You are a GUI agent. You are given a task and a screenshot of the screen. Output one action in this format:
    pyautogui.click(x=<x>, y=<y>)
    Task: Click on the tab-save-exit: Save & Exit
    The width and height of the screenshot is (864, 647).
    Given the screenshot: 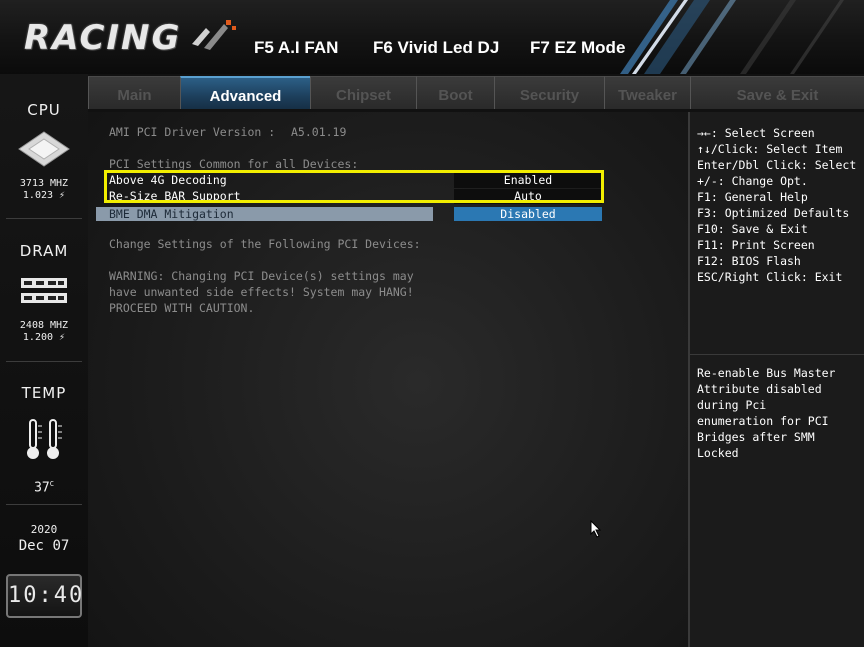 What is the action you would take?
    pyautogui.click(x=777, y=92)
    